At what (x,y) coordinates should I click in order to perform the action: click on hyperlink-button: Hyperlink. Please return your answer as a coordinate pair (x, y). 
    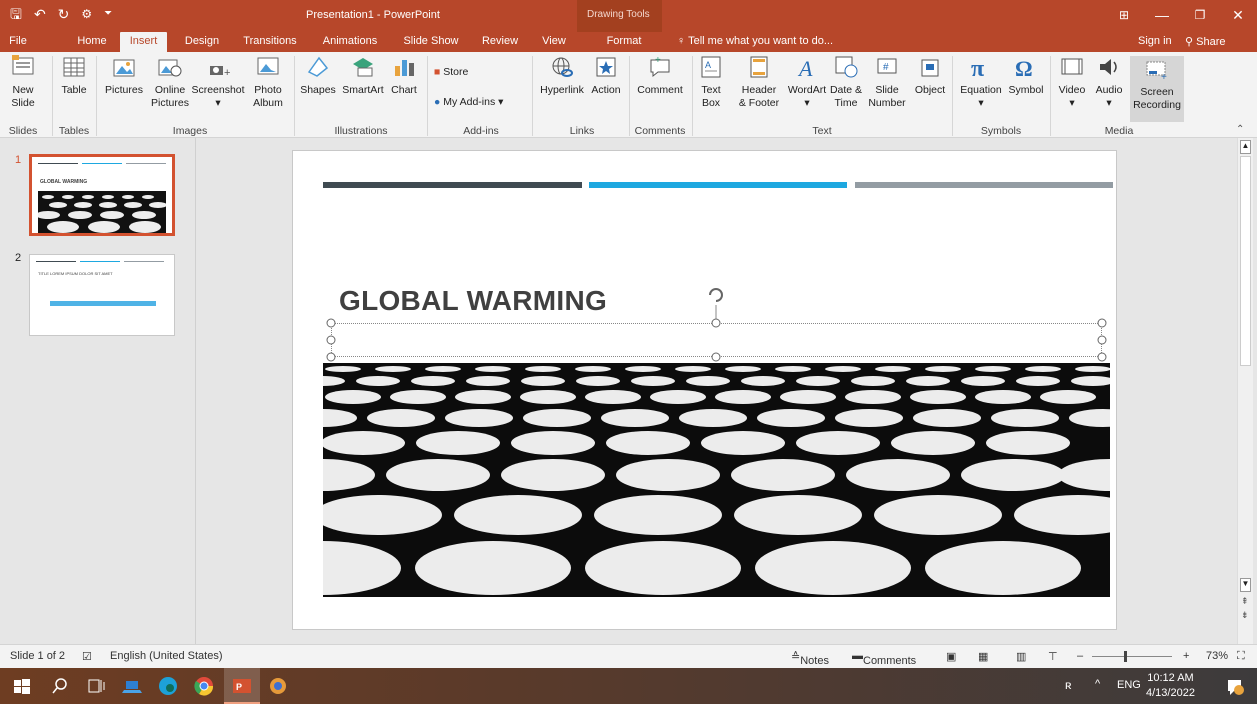
    Looking at the image, I should click on (562, 75).